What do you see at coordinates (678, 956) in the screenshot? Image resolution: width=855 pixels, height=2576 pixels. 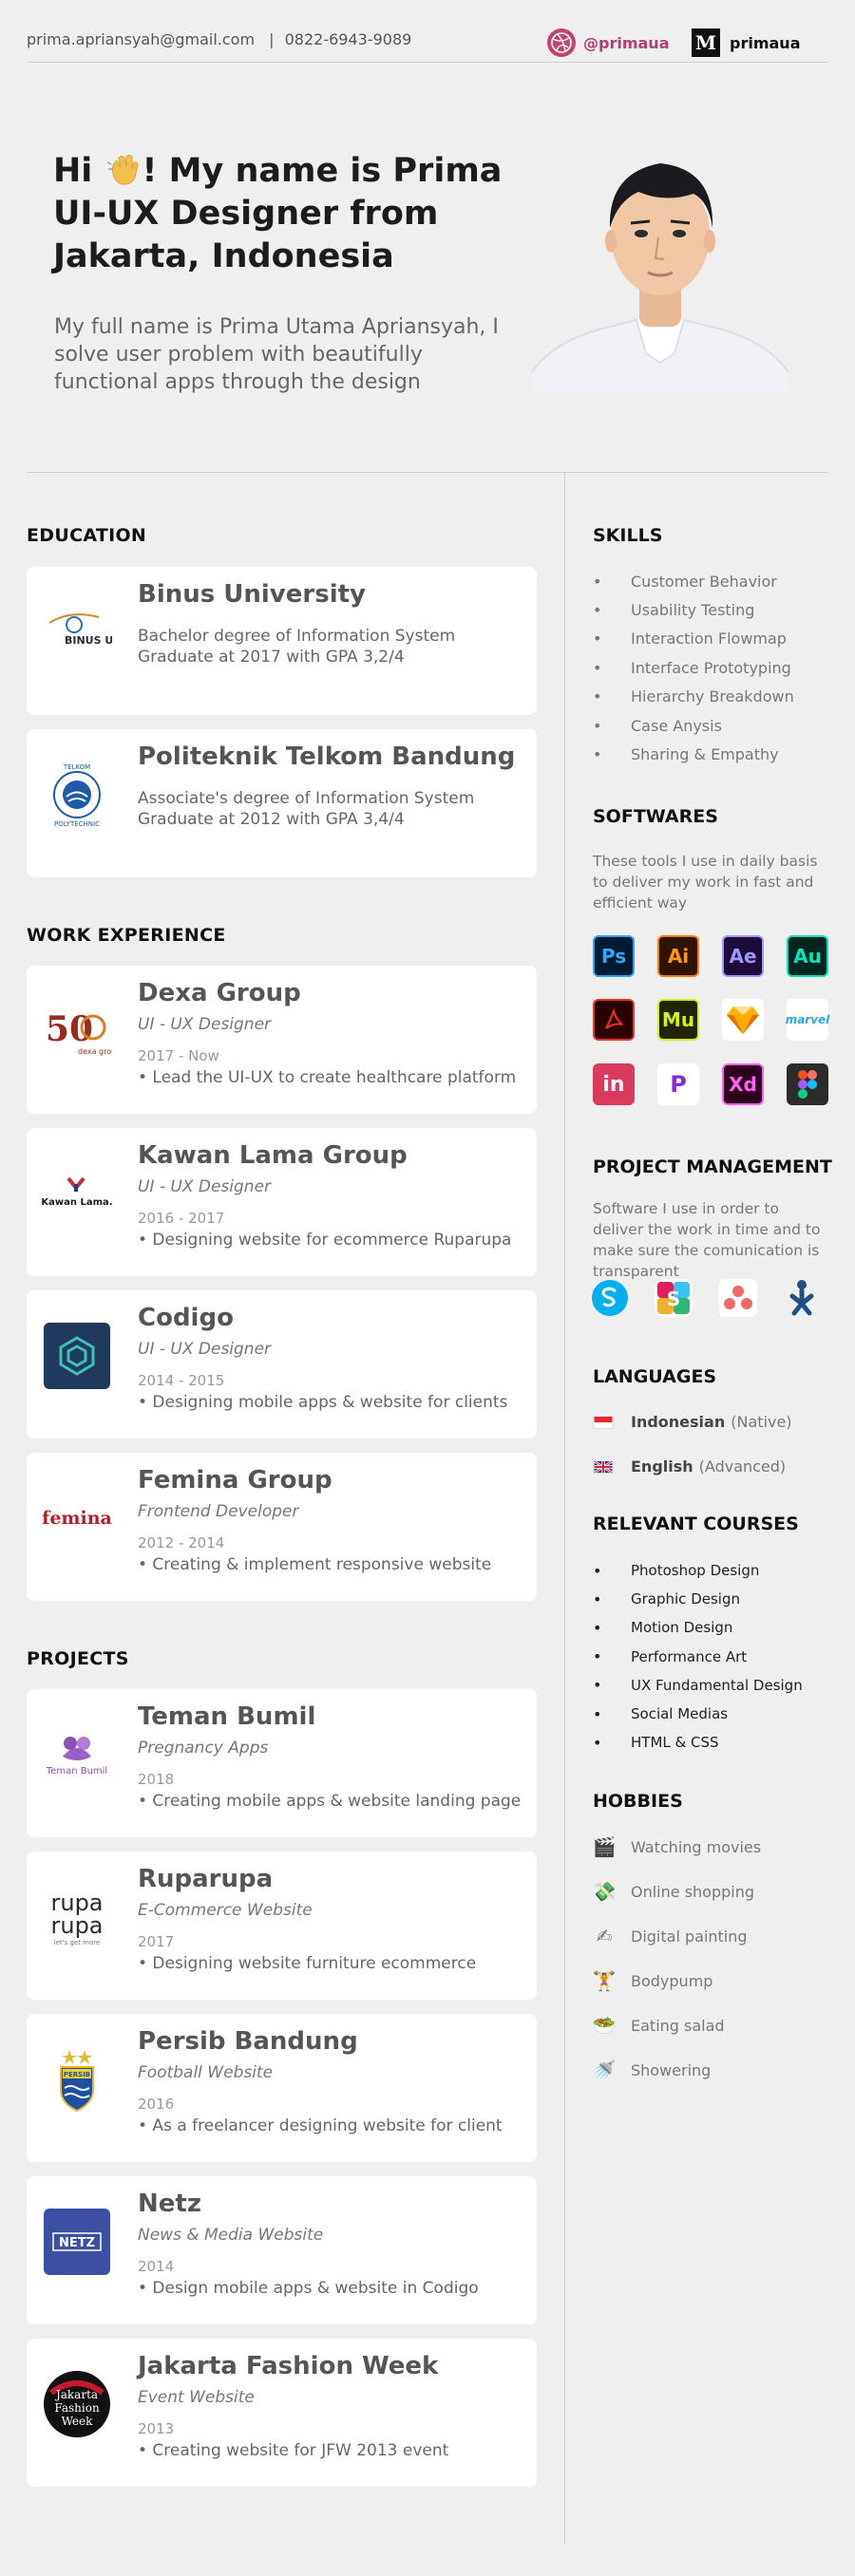 I see `illustrator-icon: Ai` at bounding box center [678, 956].